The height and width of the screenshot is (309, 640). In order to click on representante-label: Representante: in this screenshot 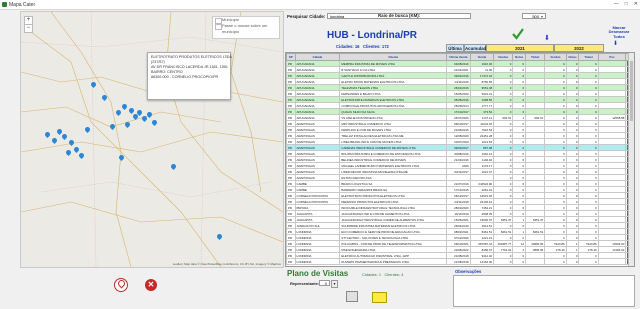, I will do `click(305, 283)`.